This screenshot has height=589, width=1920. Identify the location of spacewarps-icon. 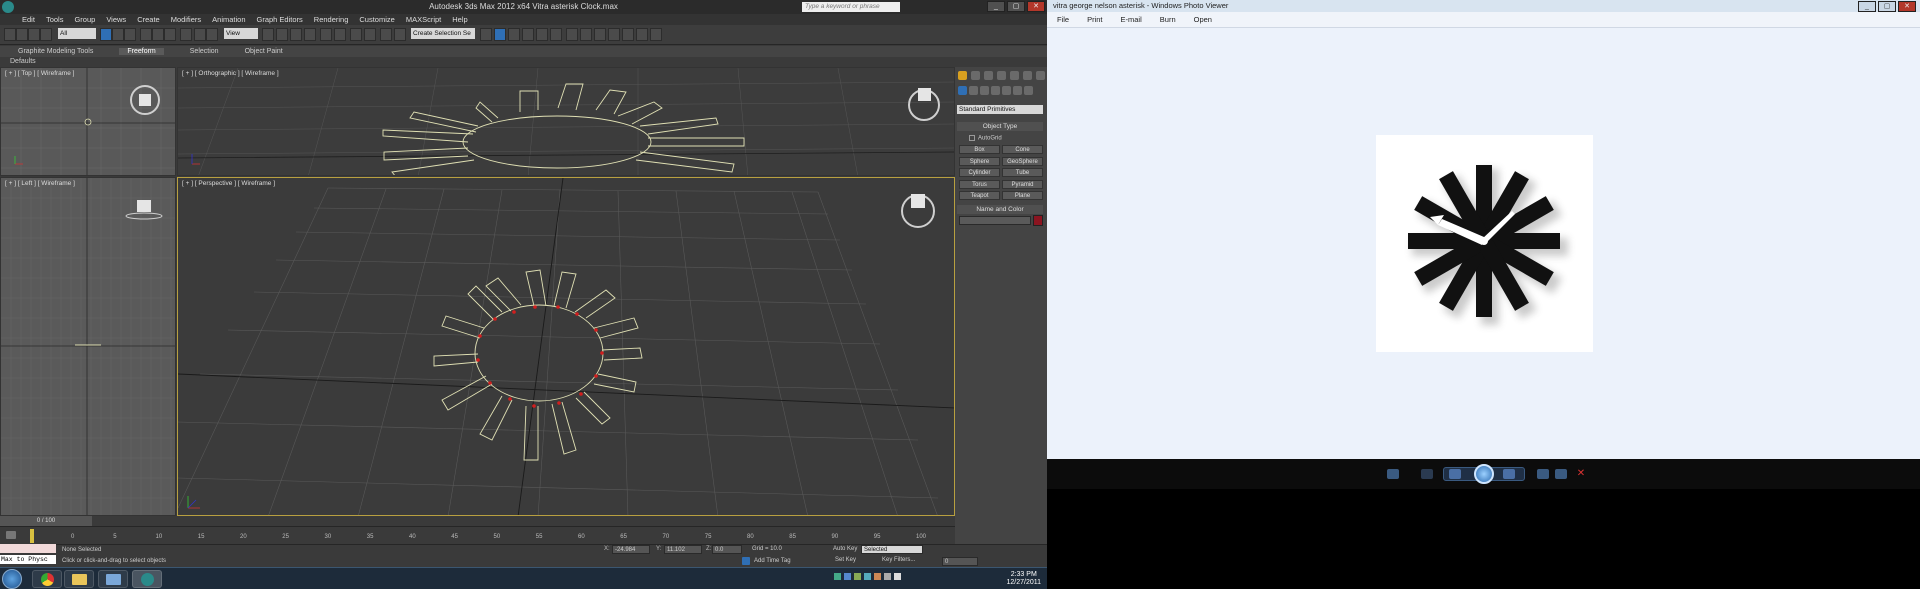
(1017, 90).